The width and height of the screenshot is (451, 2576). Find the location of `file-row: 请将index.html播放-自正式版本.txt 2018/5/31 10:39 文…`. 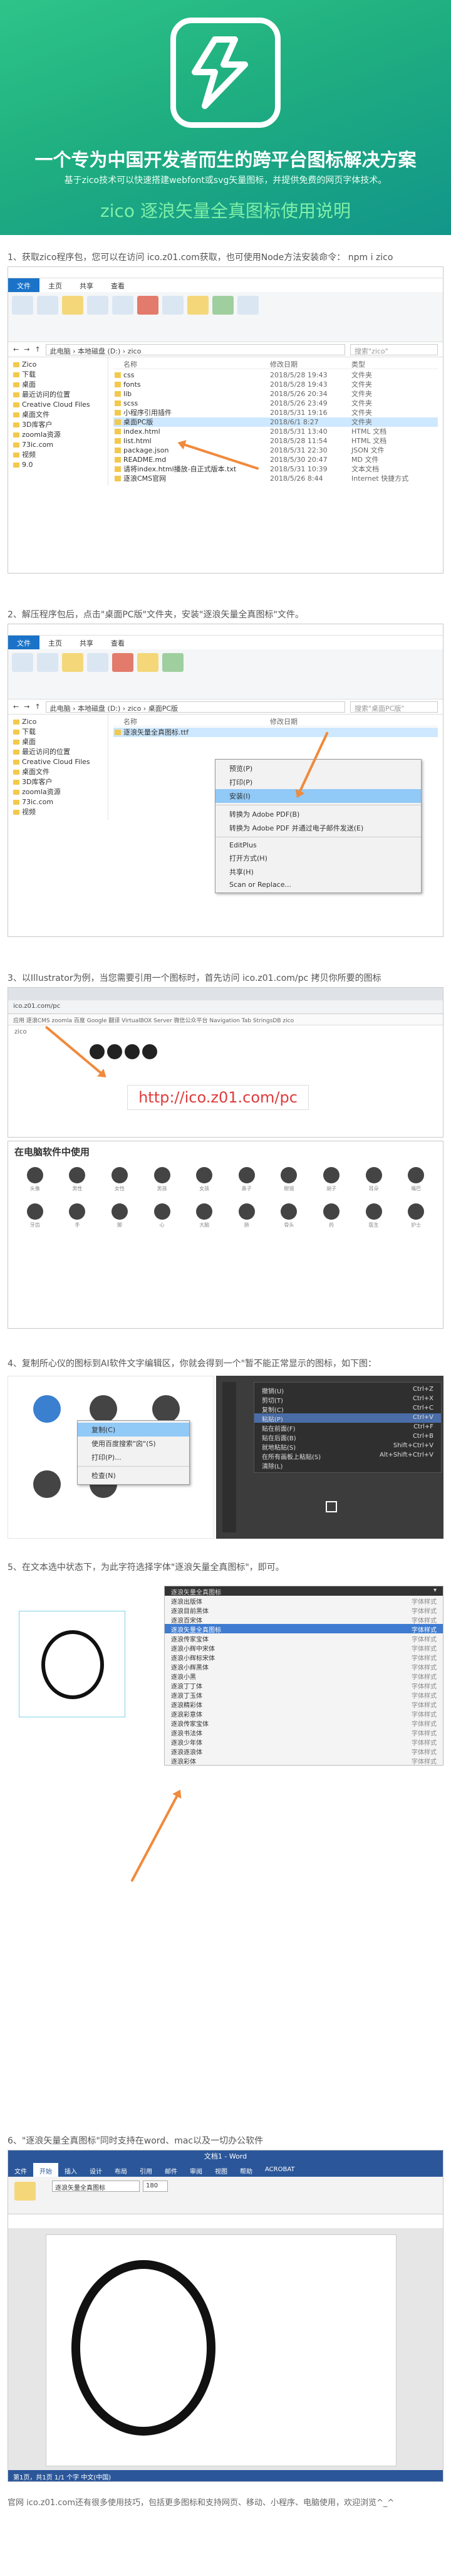

file-row: 请将index.html播放-自正式版本.txt 2018/5/31 10:39 文… is located at coordinates (275, 469).